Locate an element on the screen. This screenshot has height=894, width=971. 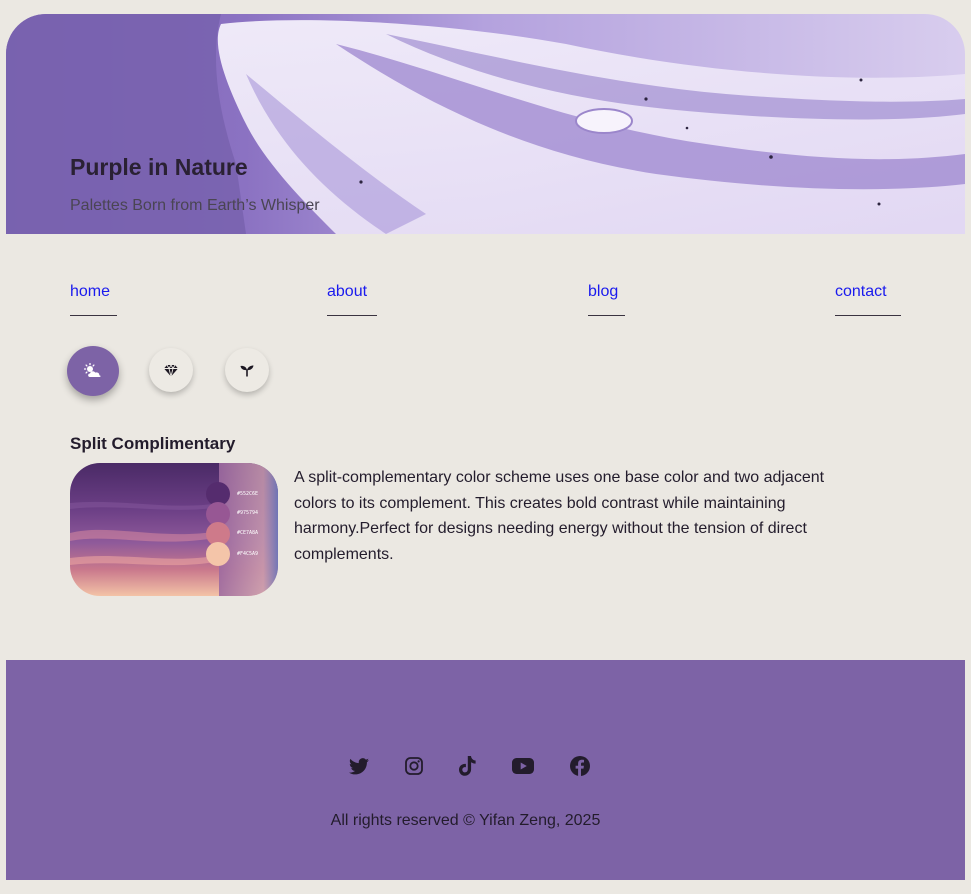
category-button-plant is located at coordinates (247, 370).